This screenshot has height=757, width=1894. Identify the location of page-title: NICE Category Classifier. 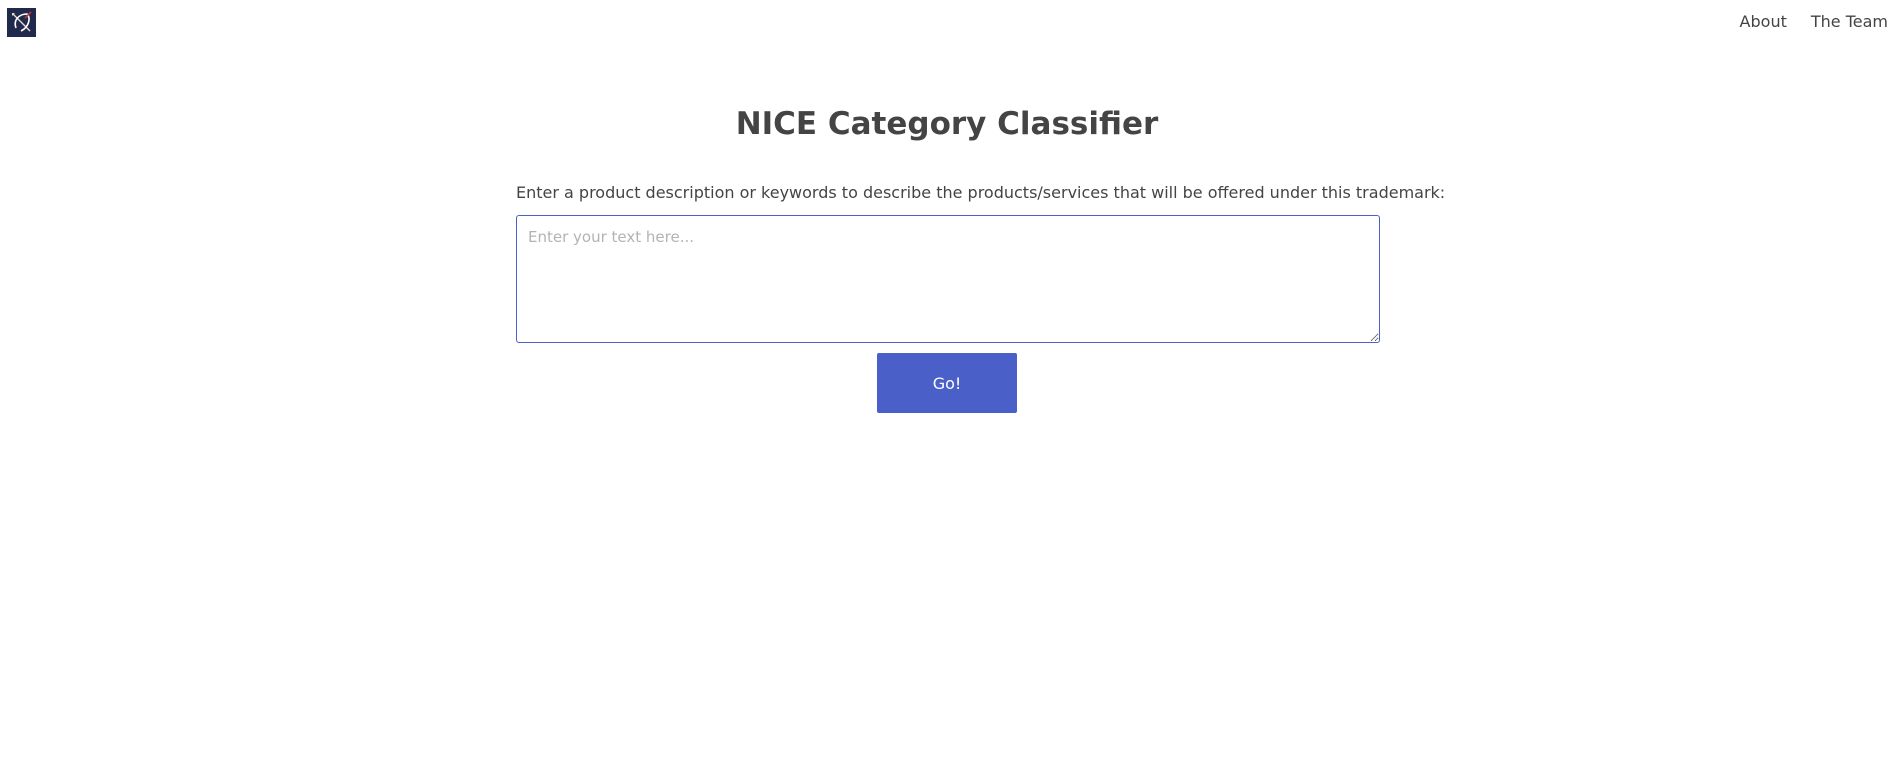
(947, 124).